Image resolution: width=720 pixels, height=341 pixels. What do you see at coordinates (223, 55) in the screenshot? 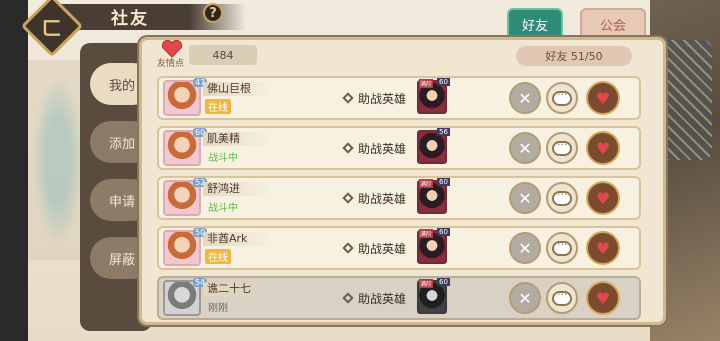
I see `friendship-points-value: 484` at bounding box center [223, 55].